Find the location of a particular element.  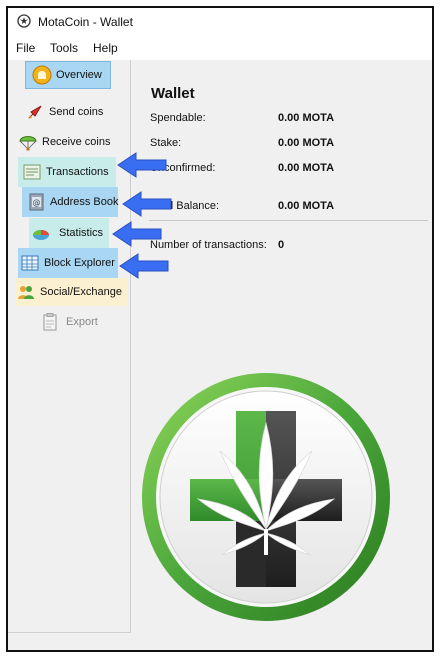

sidebar-item-receive-coins: Receive coins is located at coordinates (73, 142).